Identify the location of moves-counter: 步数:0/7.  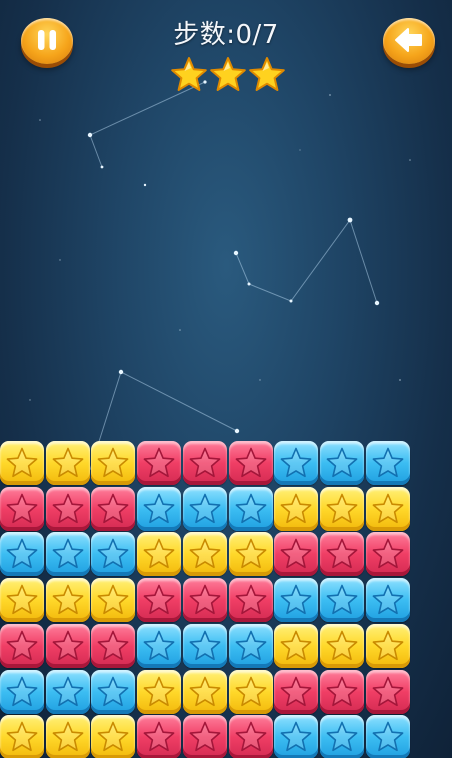
(226, 35).